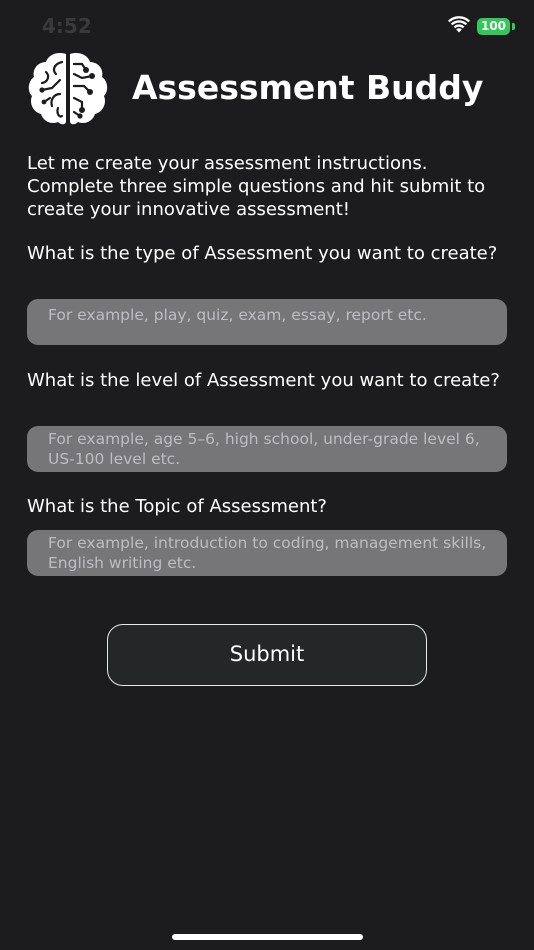  I want to click on assessment-level-input, so click(267, 449).